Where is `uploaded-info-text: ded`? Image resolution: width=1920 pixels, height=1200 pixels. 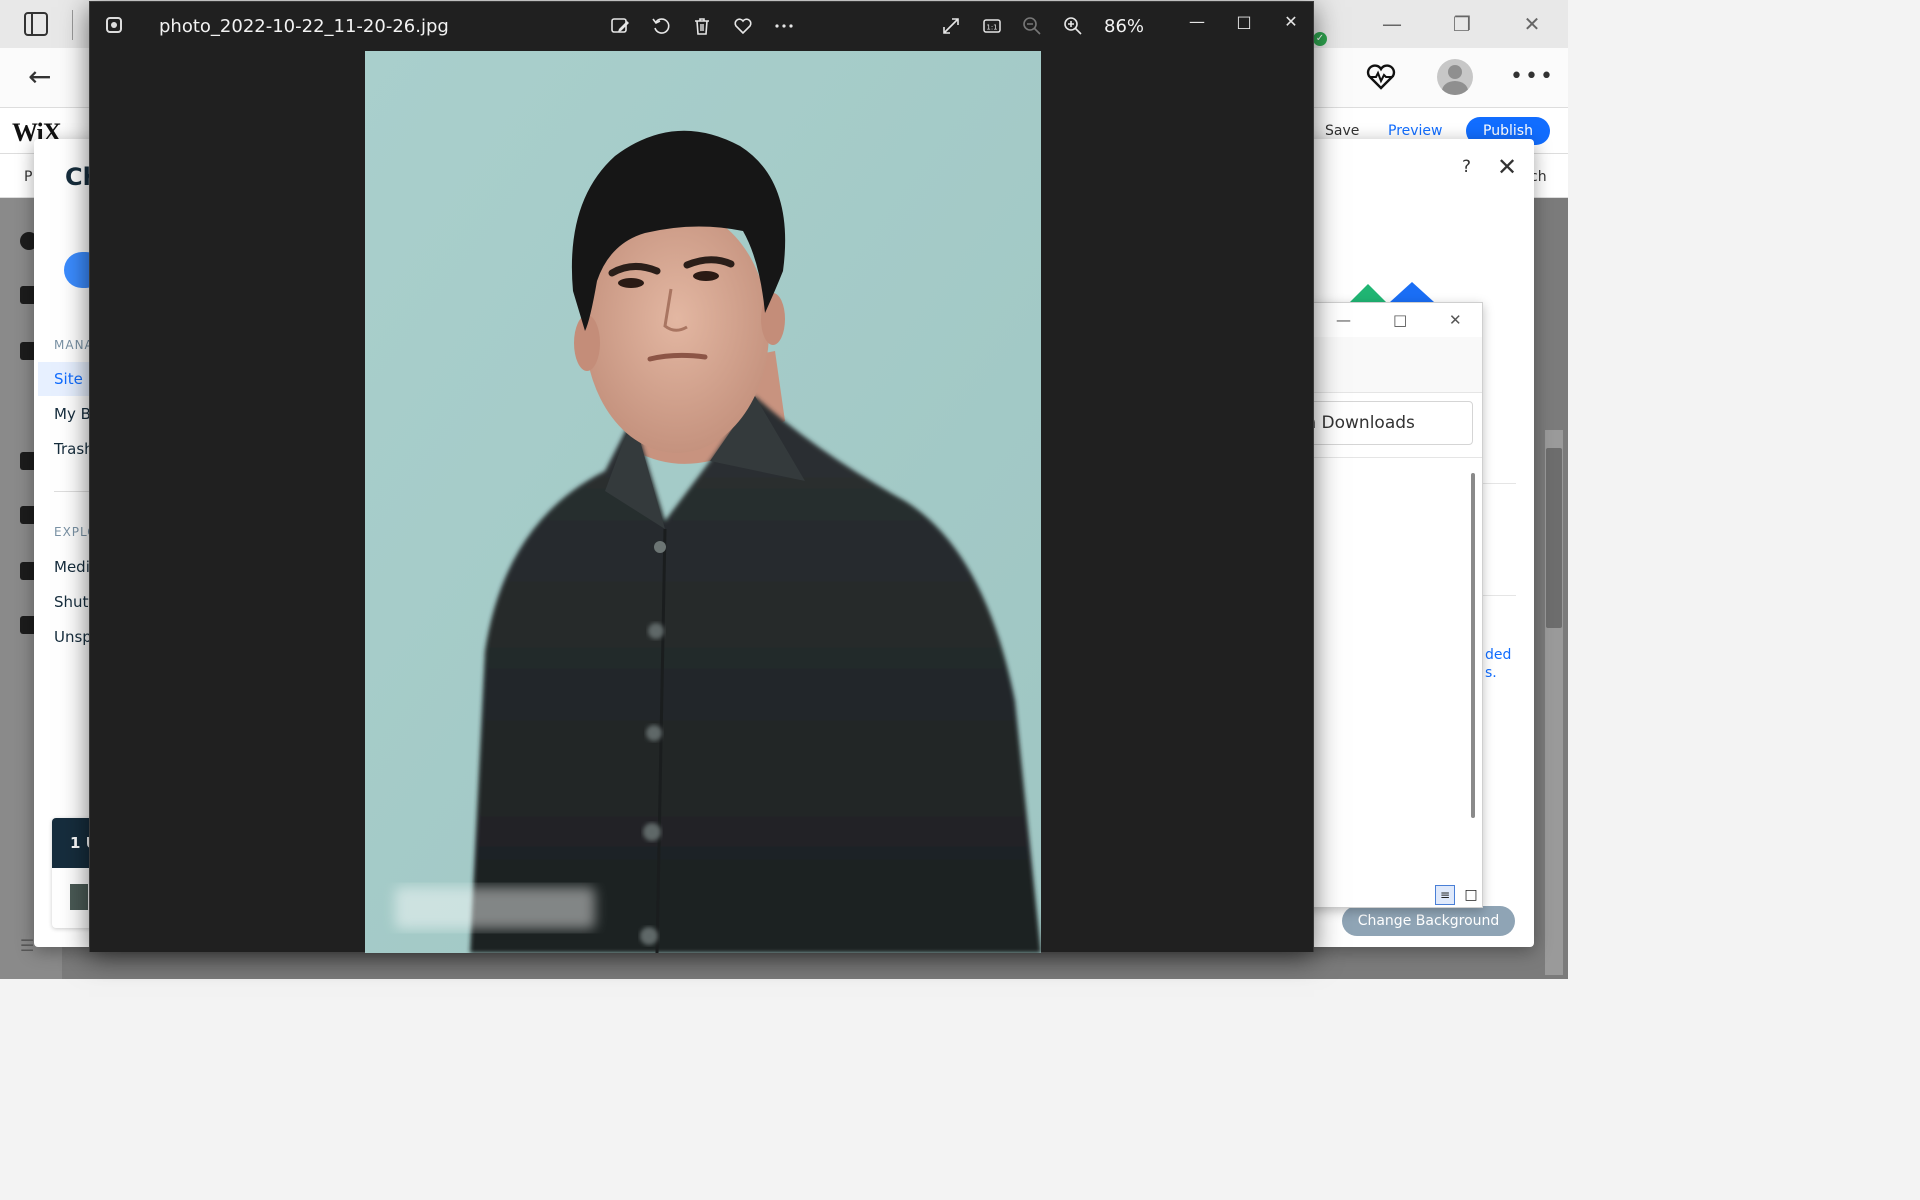
uploaded-info-text: ded is located at coordinates (1498, 655).